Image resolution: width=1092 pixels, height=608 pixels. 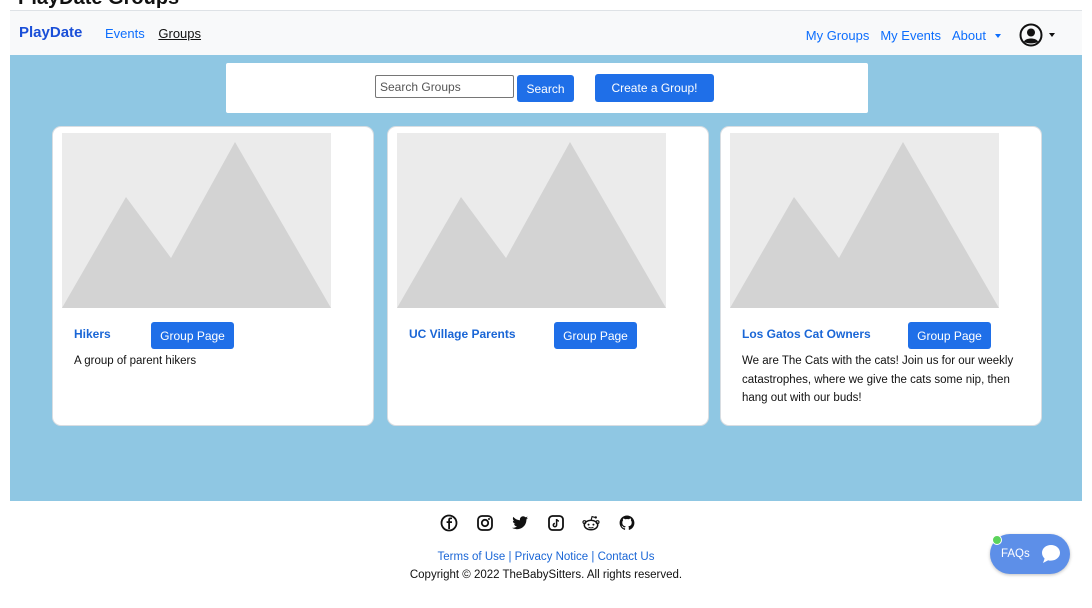 I want to click on nav-right: My Groups My Events About, so click(x=925, y=35).